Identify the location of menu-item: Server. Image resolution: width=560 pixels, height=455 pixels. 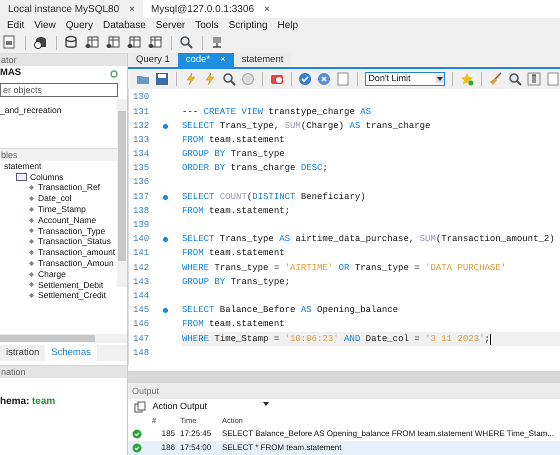
(170, 25).